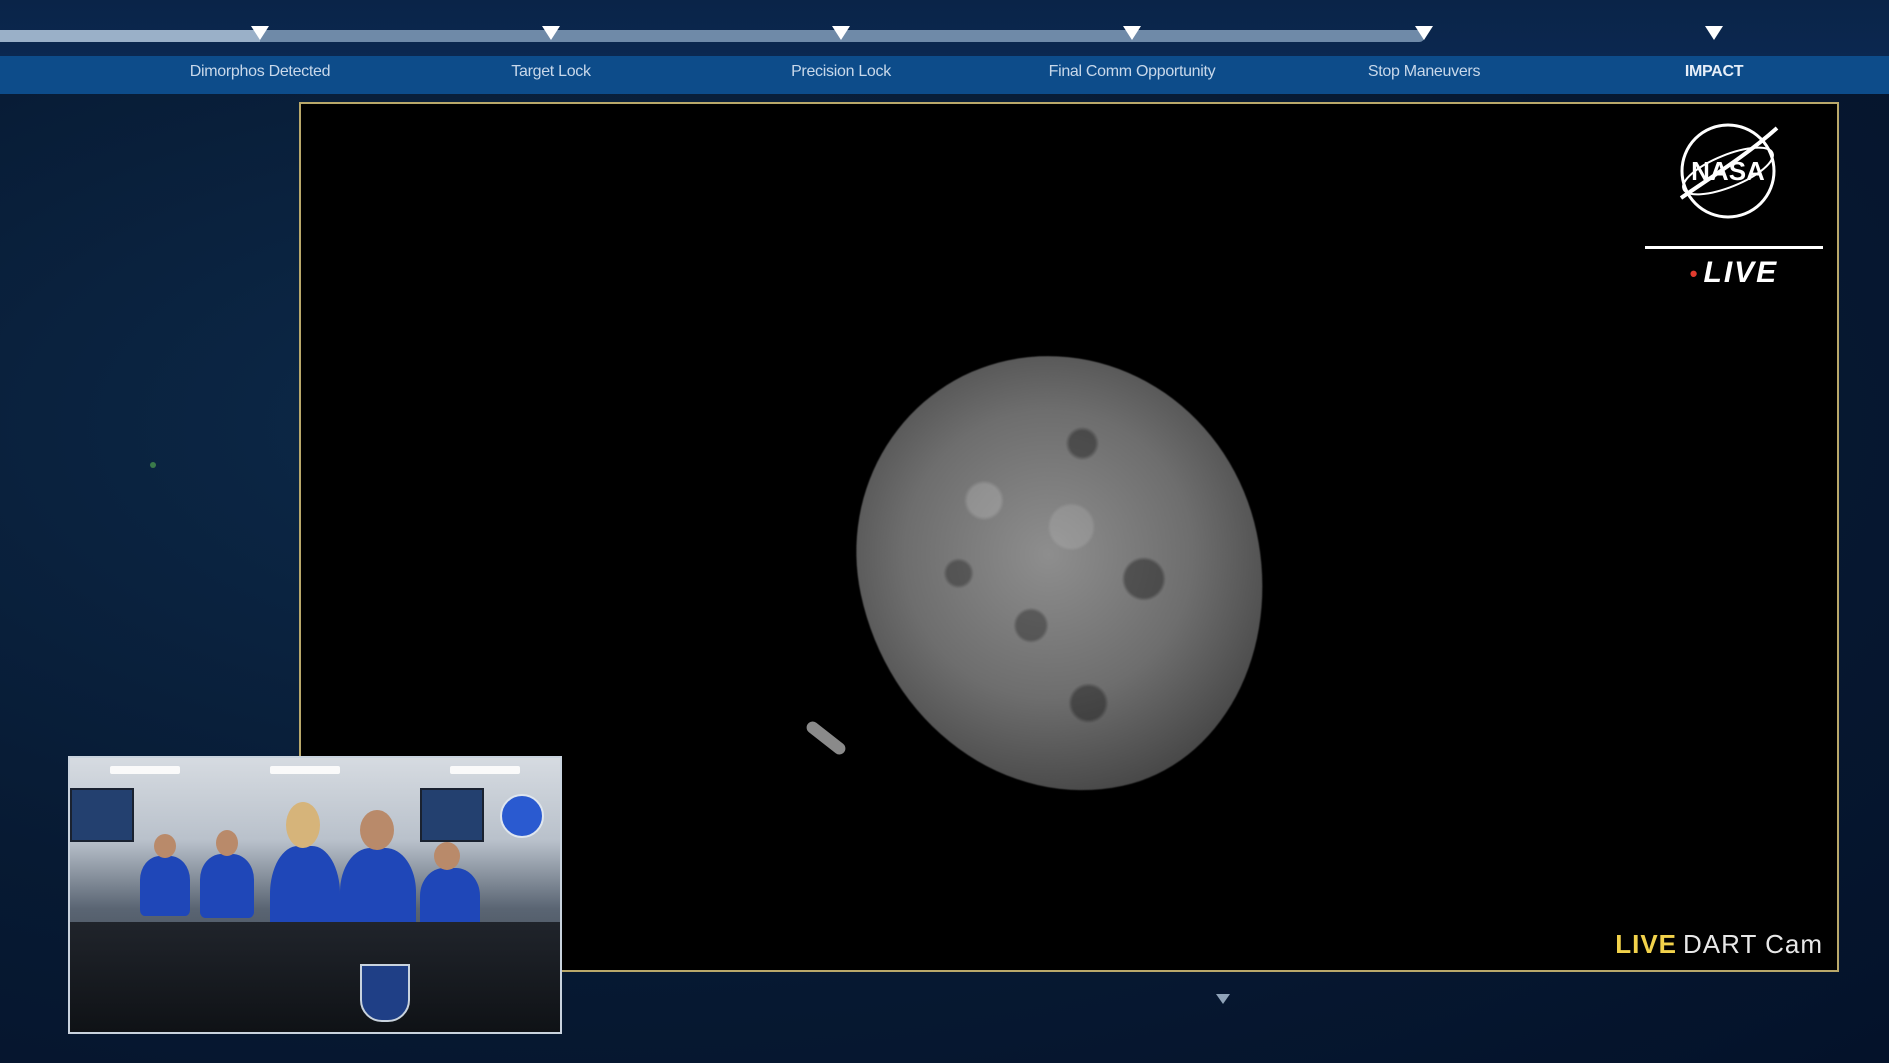 Image resolution: width=1889 pixels, height=1063 pixels. Describe the element at coordinates (551, 71) in the screenshot. I see `milestone-label: Target Lock` at that location.